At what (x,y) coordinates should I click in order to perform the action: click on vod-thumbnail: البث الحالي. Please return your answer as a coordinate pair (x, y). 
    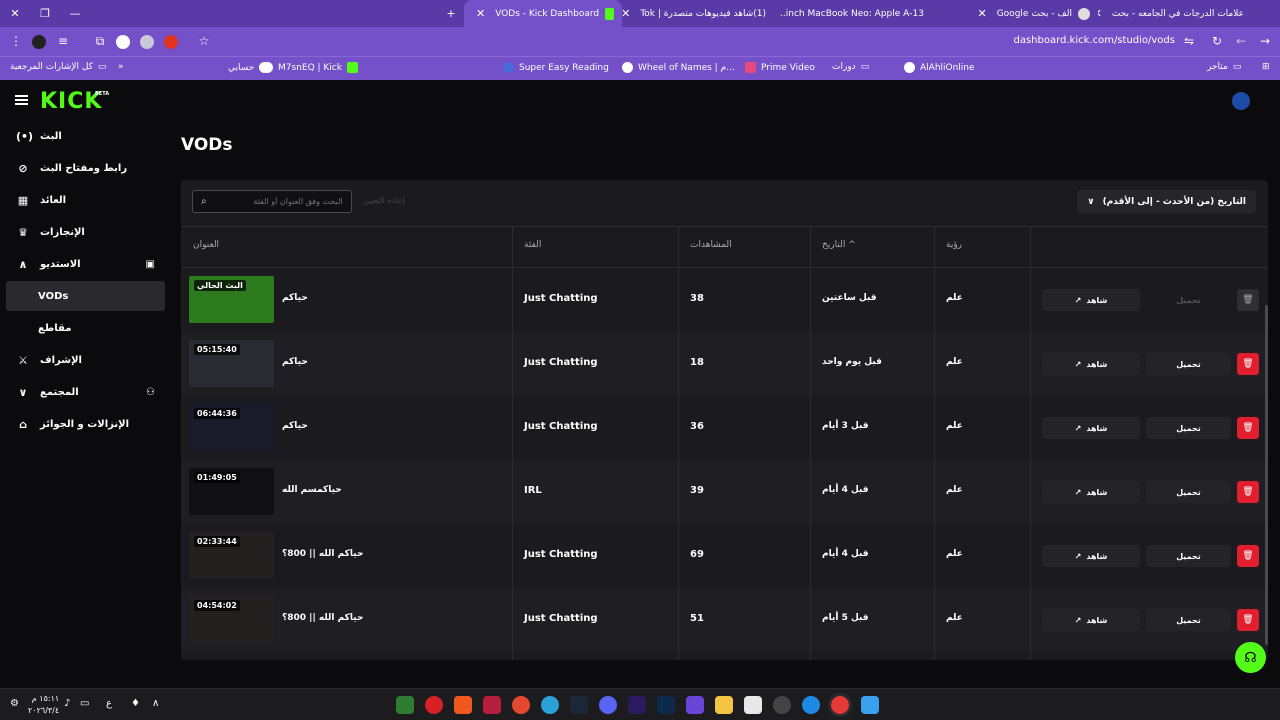
    Looking at the image, I should click on (231, 299).